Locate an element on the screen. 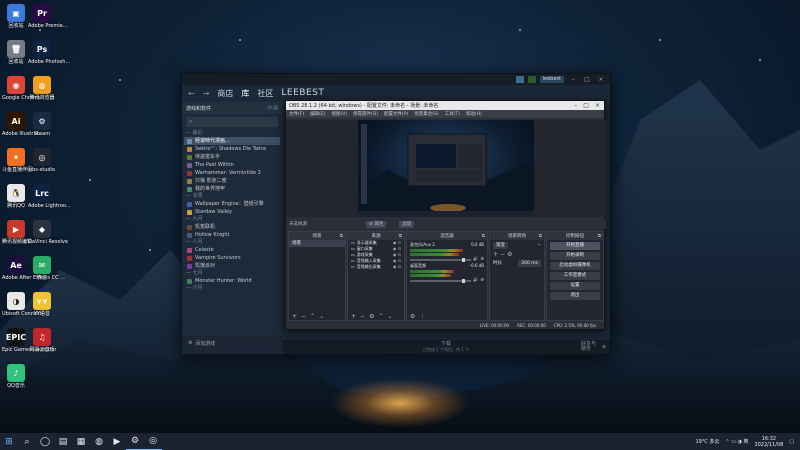 This screenshot has width=800, height=450. transition-settings-icon: ⚙ is located at coordinates (509, 254).